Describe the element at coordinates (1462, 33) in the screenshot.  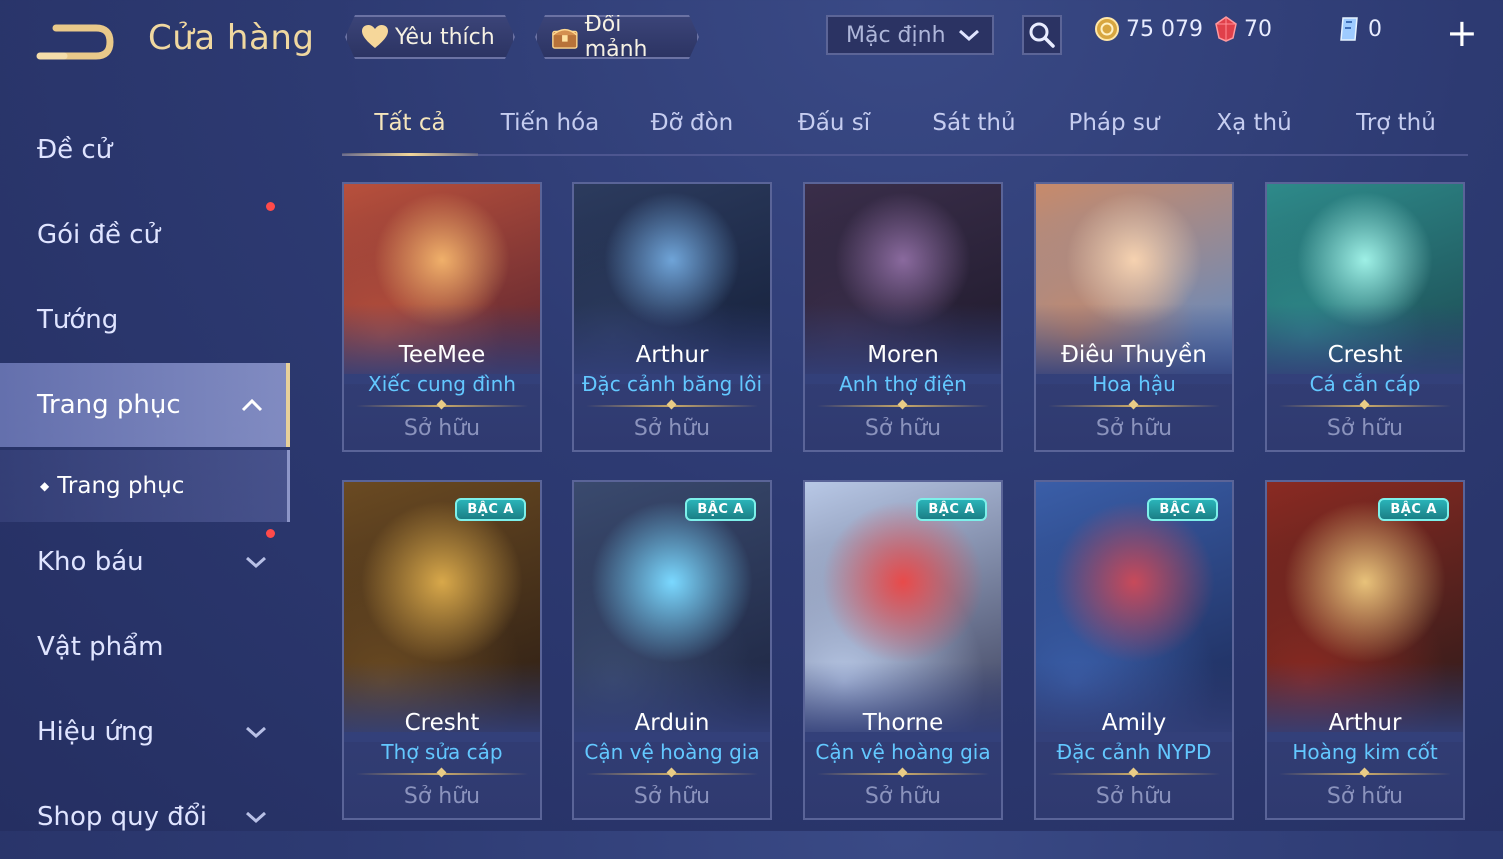
I see `plus-icon: +` at that location.